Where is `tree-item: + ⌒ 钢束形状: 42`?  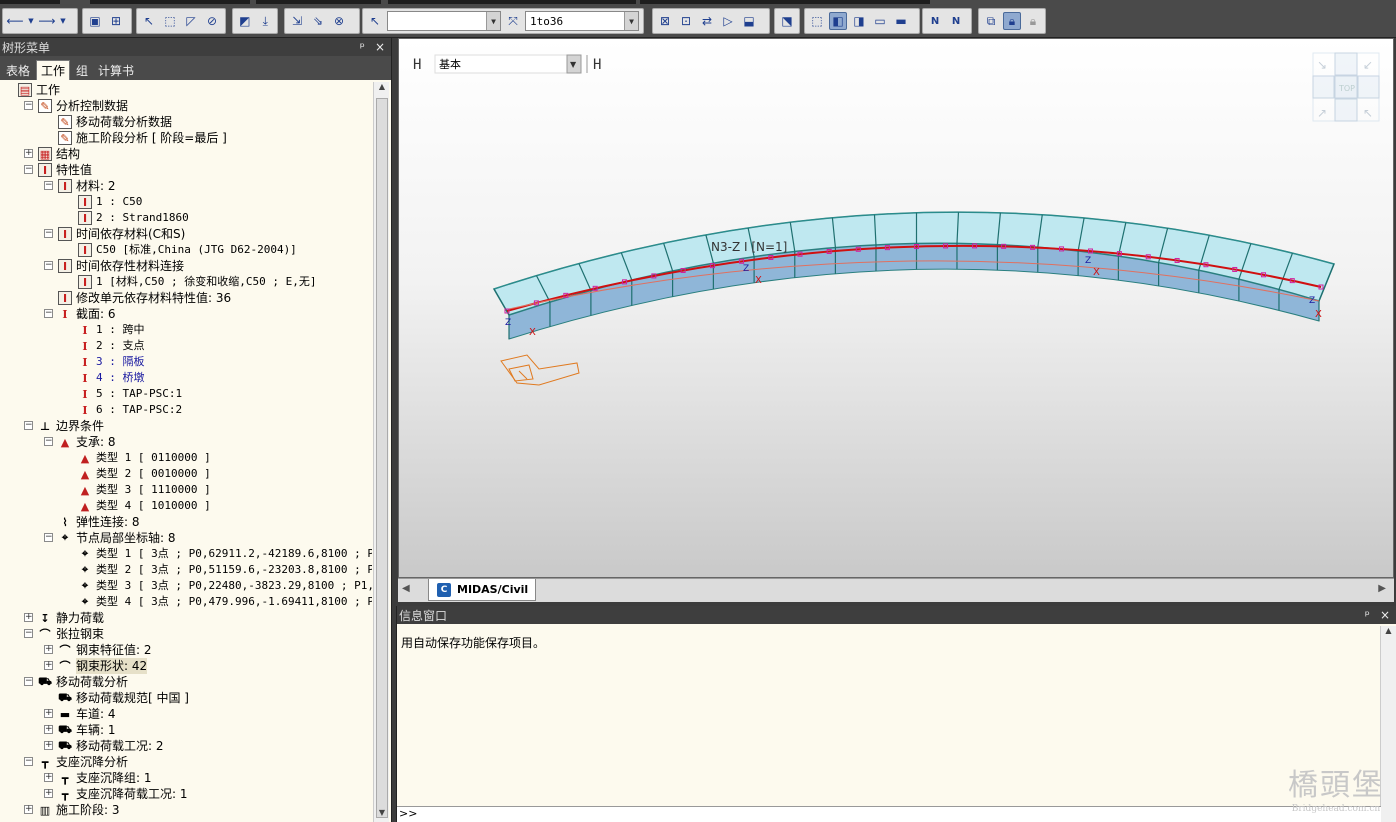
tree-item: + ⌒ 钢束形状: 42 is located at coordinates (186, 666).